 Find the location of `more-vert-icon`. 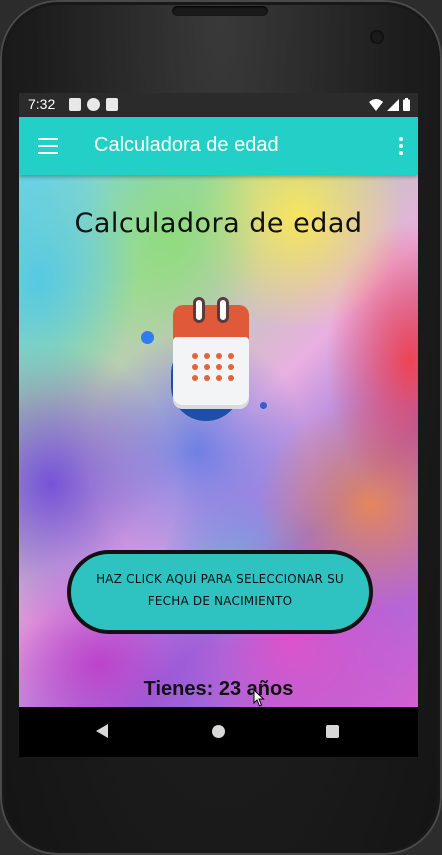

more-vert-icon is located at coordinates (401, 147).